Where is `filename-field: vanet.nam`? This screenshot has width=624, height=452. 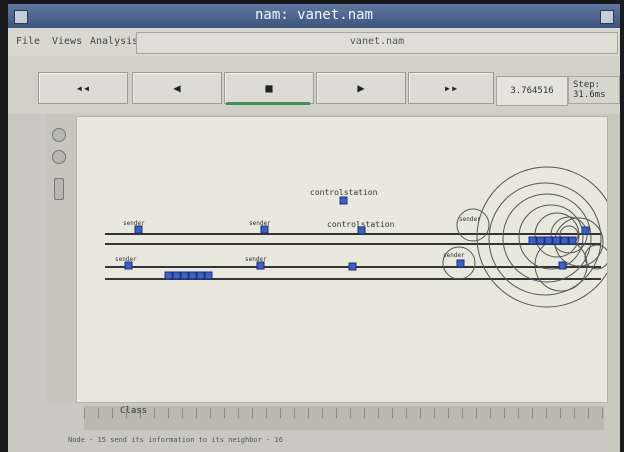 filename-field: vanet.nam is located at coordinates (377, 43).